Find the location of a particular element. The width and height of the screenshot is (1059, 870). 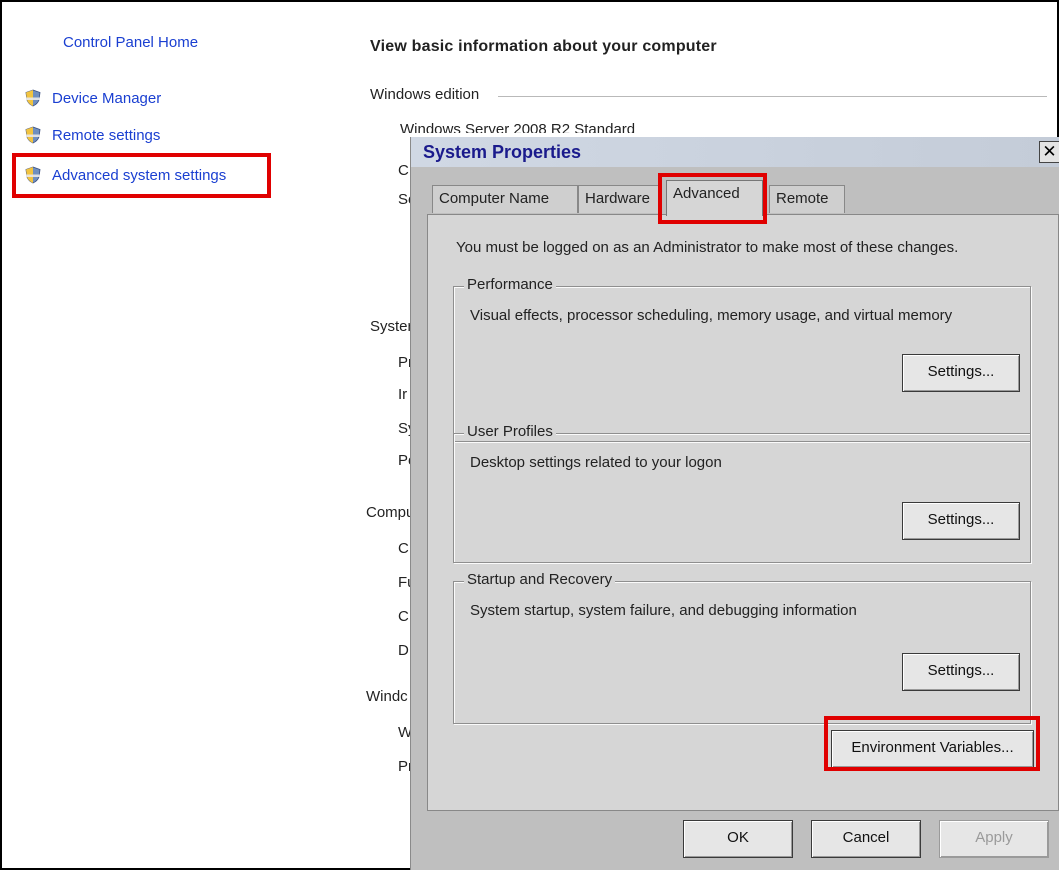

system-header: Syster is located at coordinates (391, 326).